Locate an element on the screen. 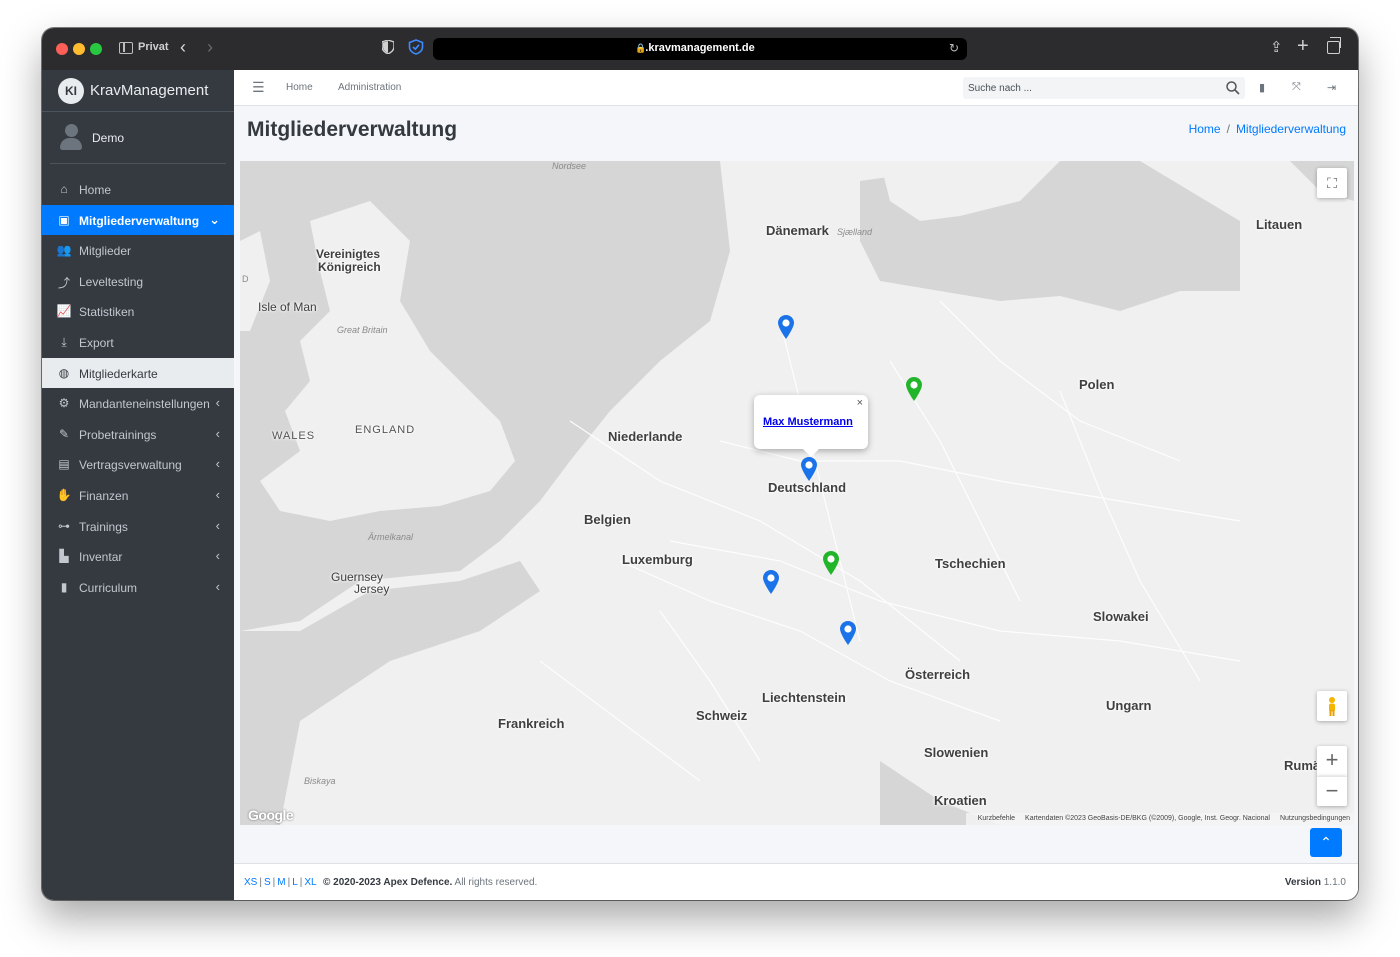  nav-link-administration: Administration is located at coordinates (369, 87).